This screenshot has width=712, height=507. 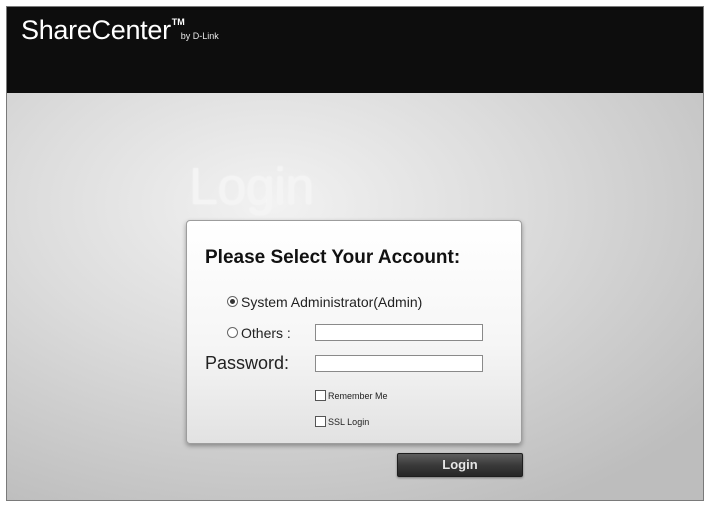 I want to click on password-row: Password:, so click(x=247, y=363).